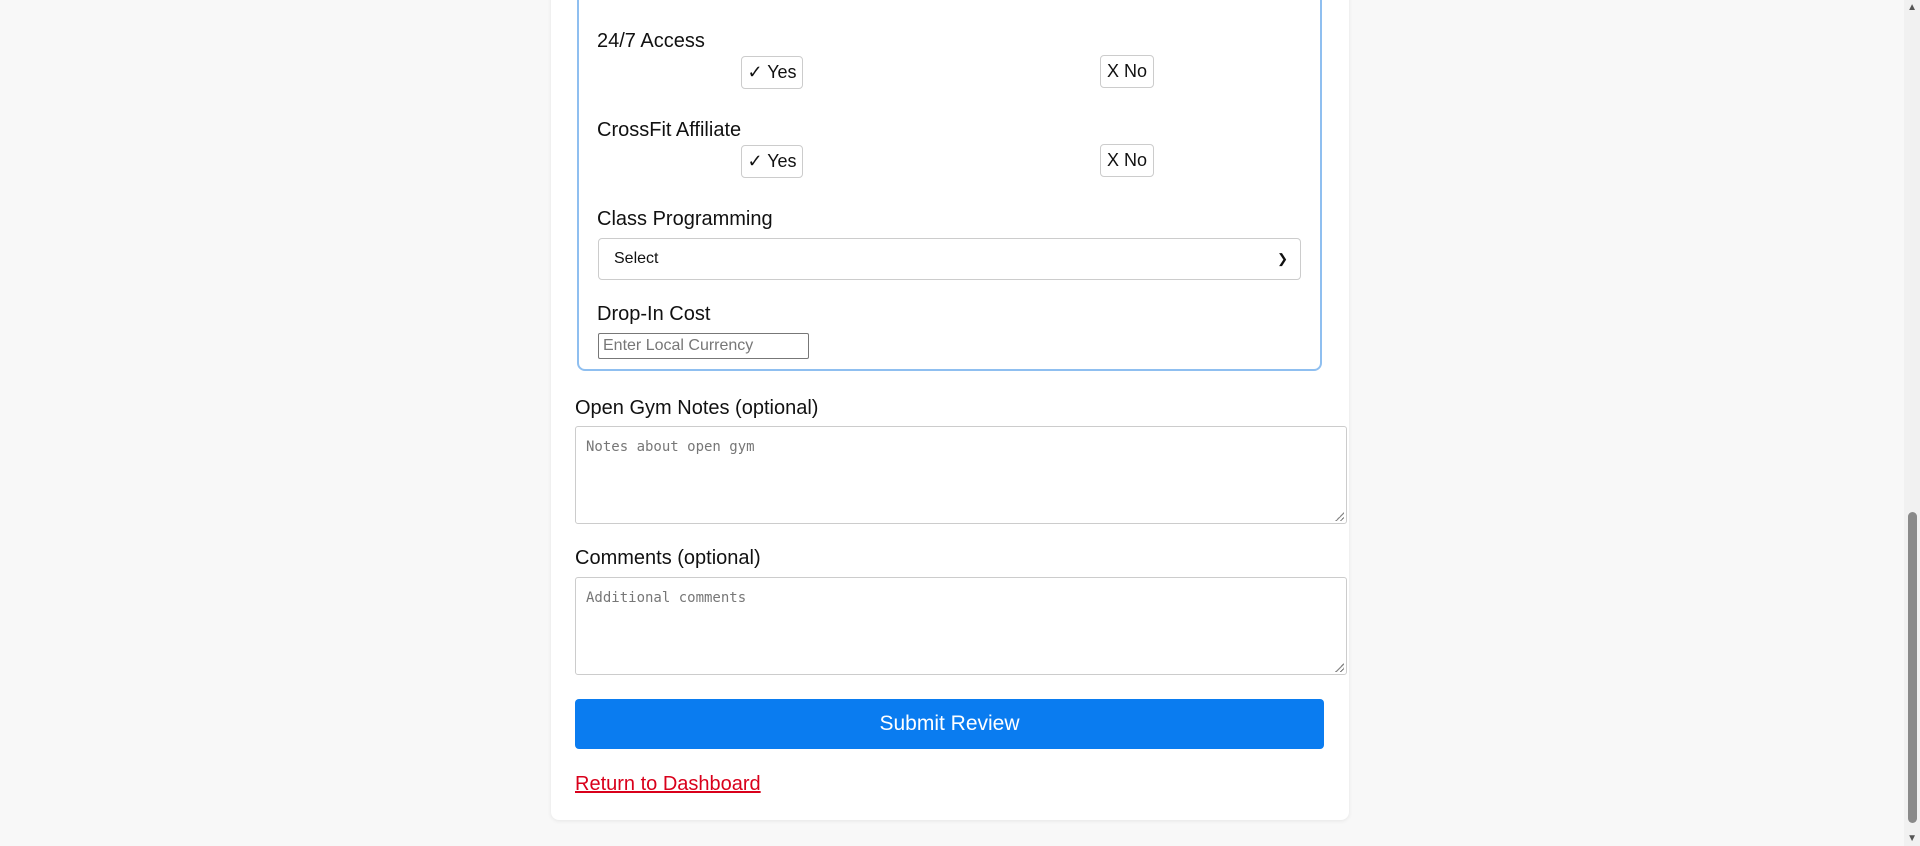 The image size is (1920, 846). I want to click on comments-label: Comments (optional), so click(668, 558).